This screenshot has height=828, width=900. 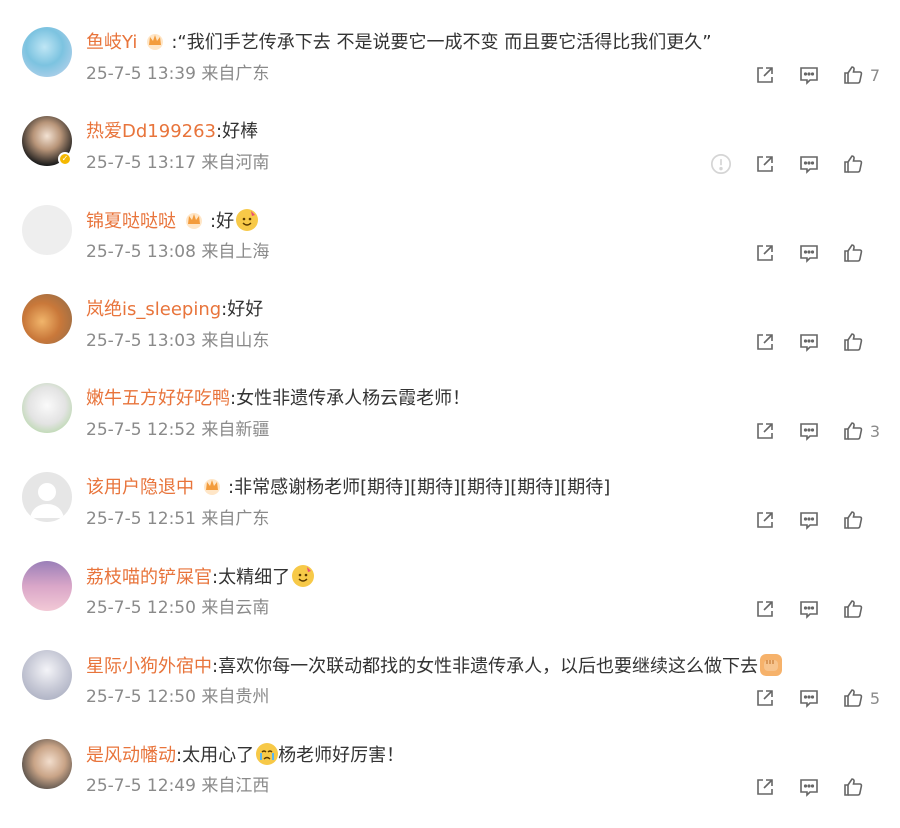 What do you see at coordinates (140, 487) in the screenshot?
I see `username-link: 该用户隐退中` at bounding box center [140, 487].